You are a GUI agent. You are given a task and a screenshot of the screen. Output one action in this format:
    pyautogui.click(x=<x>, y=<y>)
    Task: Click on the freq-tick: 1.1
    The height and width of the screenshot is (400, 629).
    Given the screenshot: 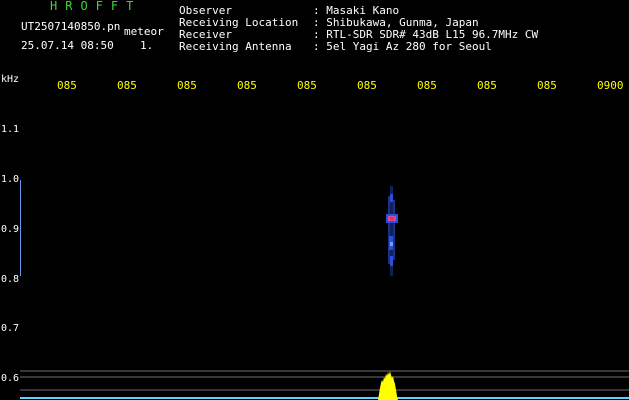 What is the action you would take?
    pyautogui.click(x=10, y=129)
    